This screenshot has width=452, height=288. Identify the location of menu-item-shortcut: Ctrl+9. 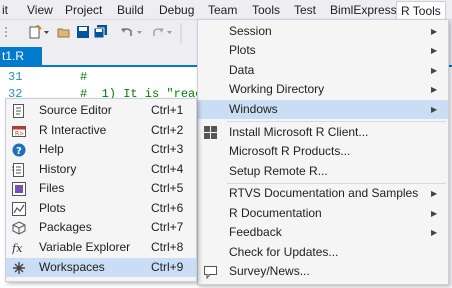
(167, 267).